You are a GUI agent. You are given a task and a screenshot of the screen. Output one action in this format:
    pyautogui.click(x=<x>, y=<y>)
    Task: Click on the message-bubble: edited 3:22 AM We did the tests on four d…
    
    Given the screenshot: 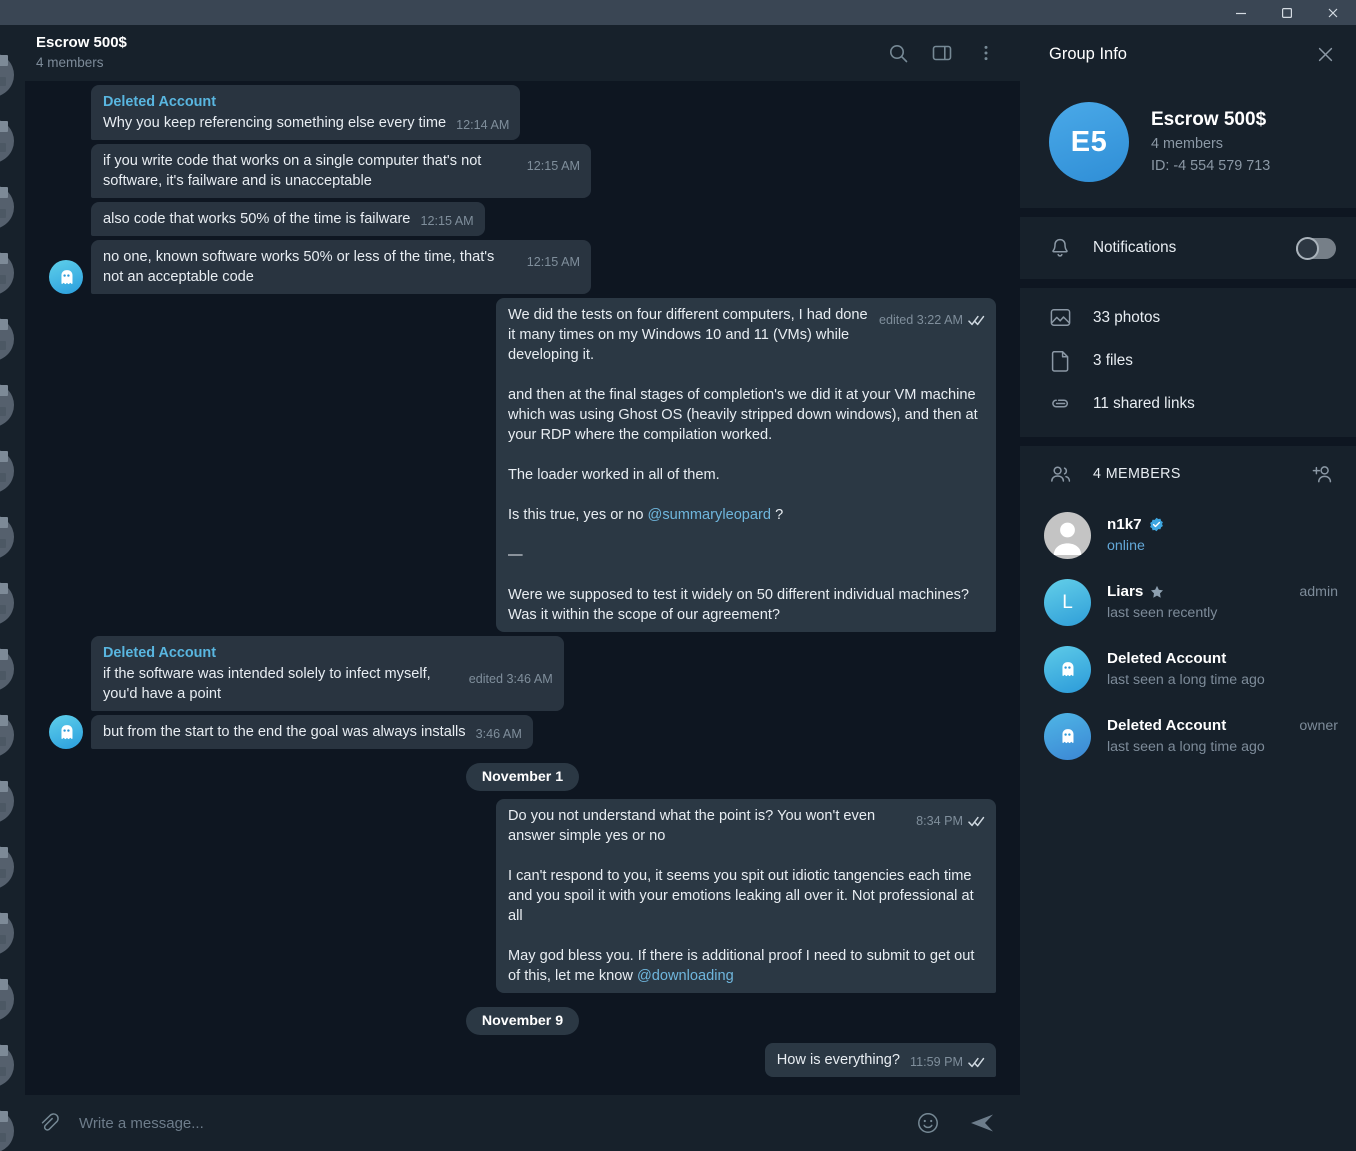 What is the action you would take?
    pyautogui.click(x=746, y=465)
    